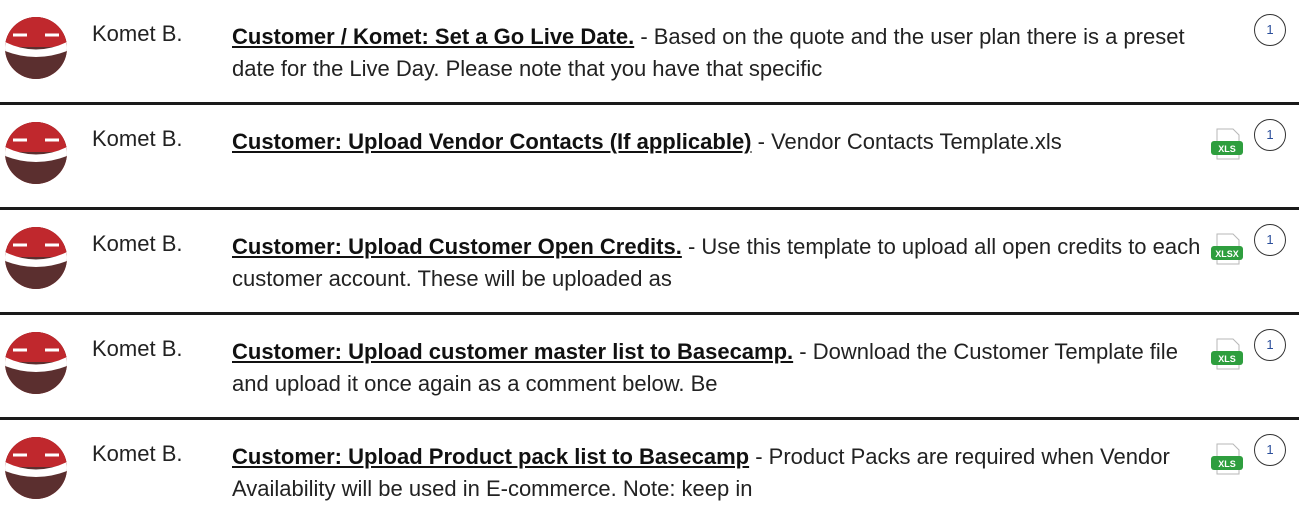 This screenshot has width=1299, height=527. What do you see at coordinates (906, 141) in the screenshot?
I see `comment-excerpt: - Vendor Contacts Template.xls` at bounding box center [906, 141].